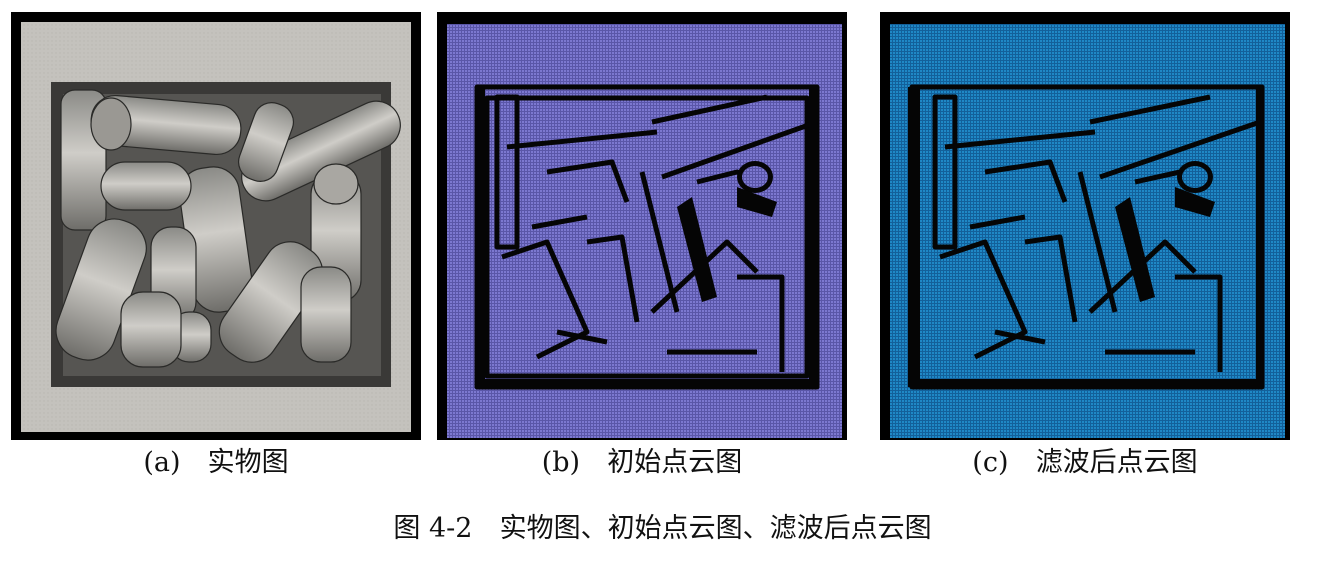 The image size is (1325, 561). Describe the element at coordinates (561, 462) in the screenshot. I see `subcaption-b-label: (b)` at that location.